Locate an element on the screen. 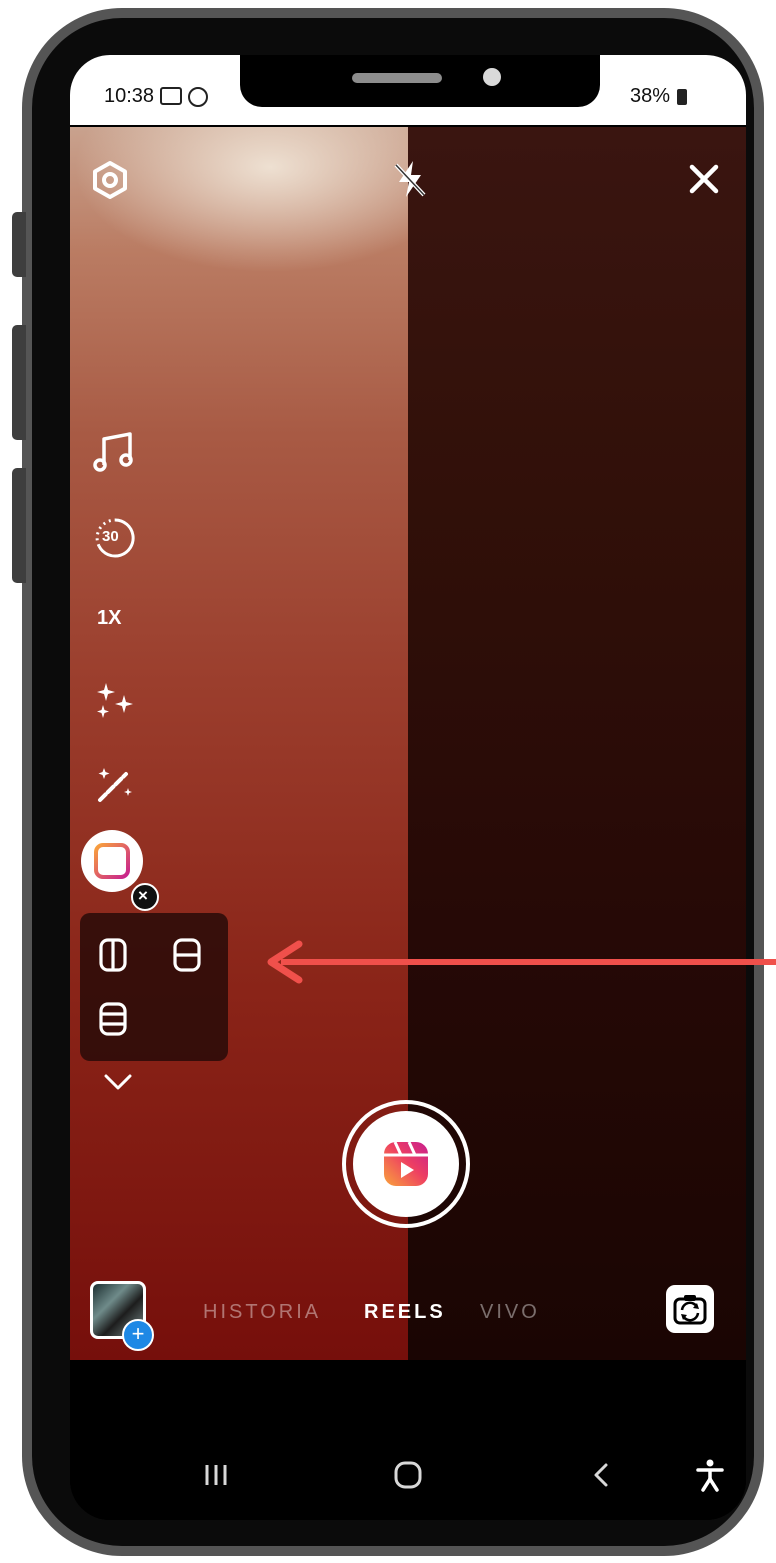  layout-close-button: × is located at coordinates (145, 897).